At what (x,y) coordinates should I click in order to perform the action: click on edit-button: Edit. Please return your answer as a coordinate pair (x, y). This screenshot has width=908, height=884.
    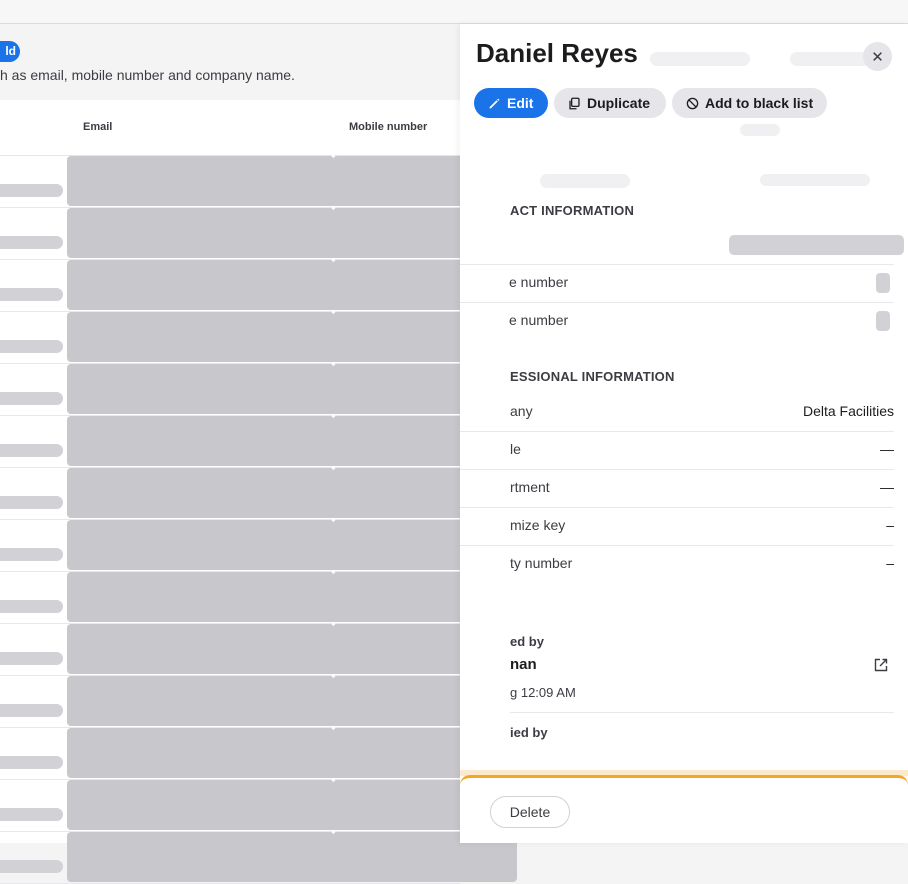
    Looking at the image, I should click on (511, 103).